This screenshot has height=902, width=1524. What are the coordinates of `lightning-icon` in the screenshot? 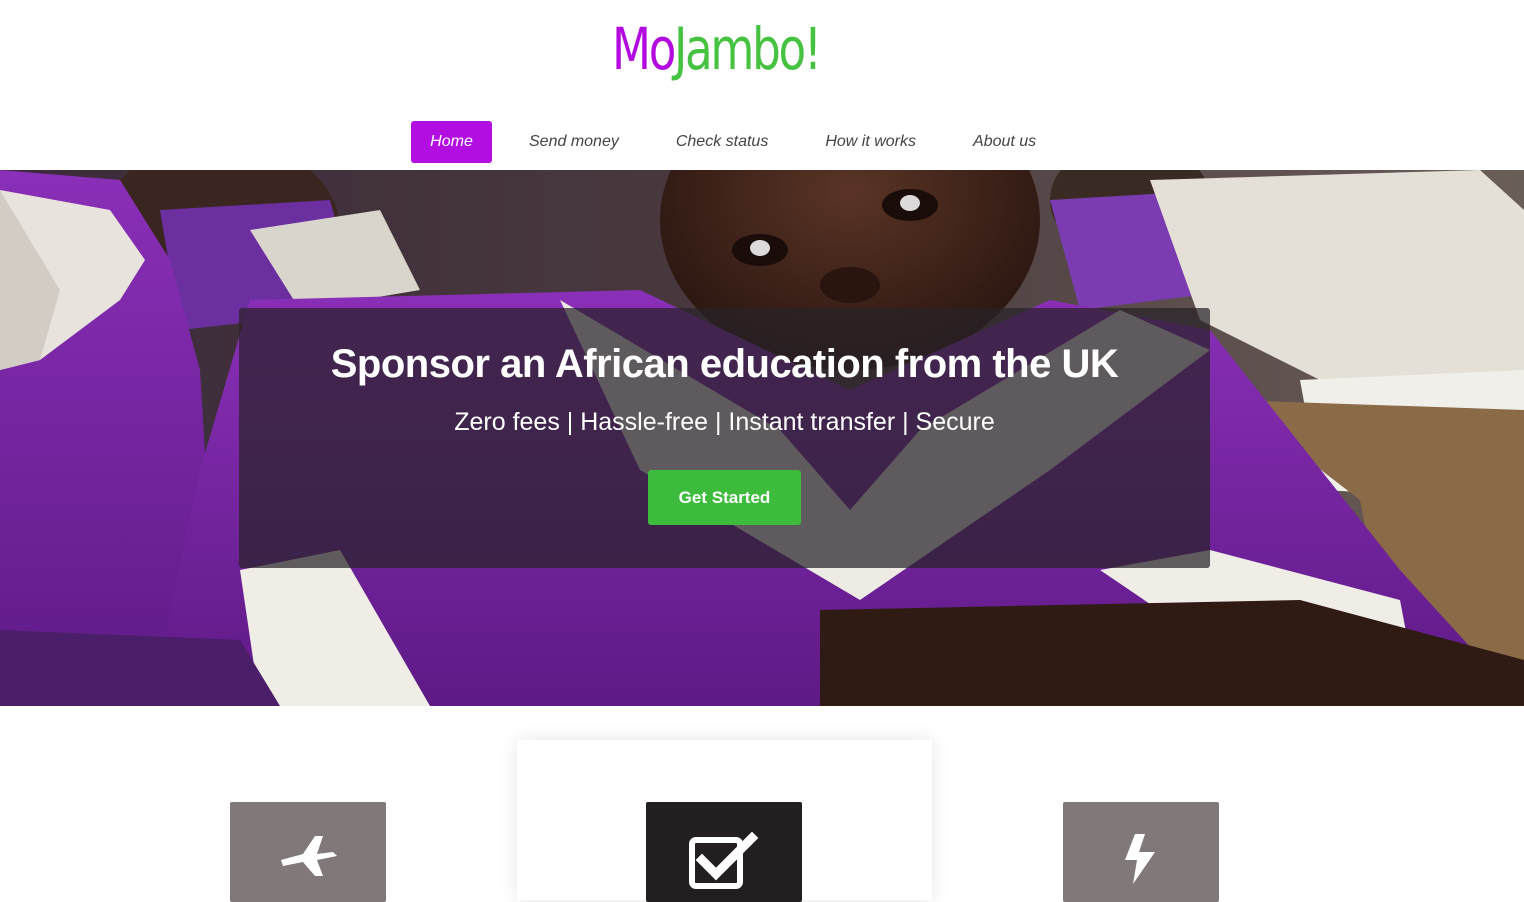 It's located at (1140, 859).